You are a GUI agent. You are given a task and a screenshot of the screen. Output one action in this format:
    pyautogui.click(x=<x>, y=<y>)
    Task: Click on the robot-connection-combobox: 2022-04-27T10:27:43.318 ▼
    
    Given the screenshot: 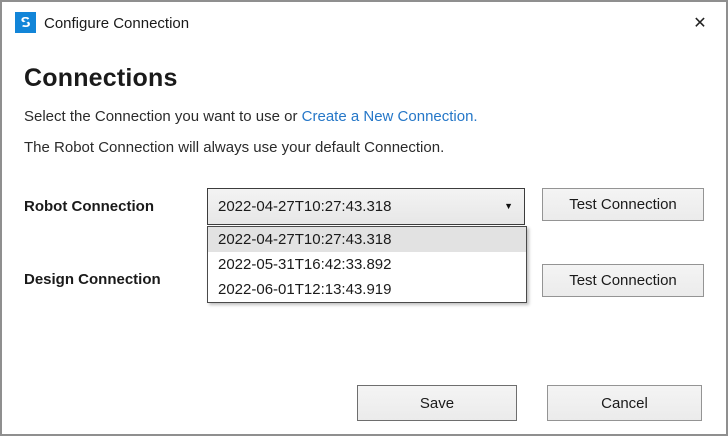 What is the action you would take?
    pyautogui.click(x=366, y=206)
    